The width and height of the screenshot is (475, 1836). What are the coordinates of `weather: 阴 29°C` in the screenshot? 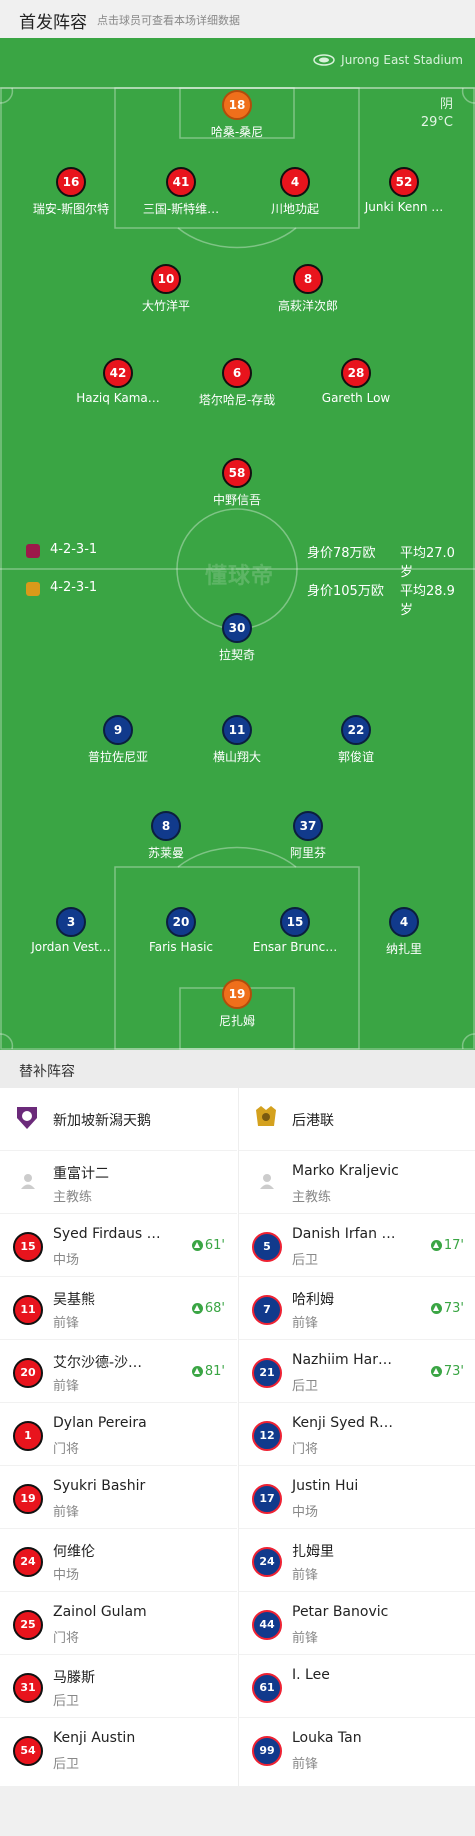 It's located at (437, 114).